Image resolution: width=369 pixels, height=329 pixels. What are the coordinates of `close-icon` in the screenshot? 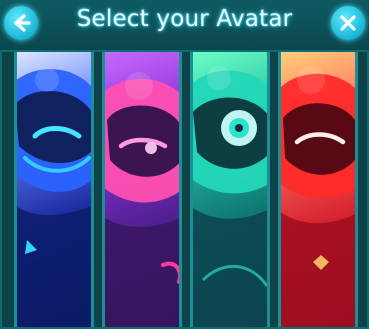 It's located at (348, 23).